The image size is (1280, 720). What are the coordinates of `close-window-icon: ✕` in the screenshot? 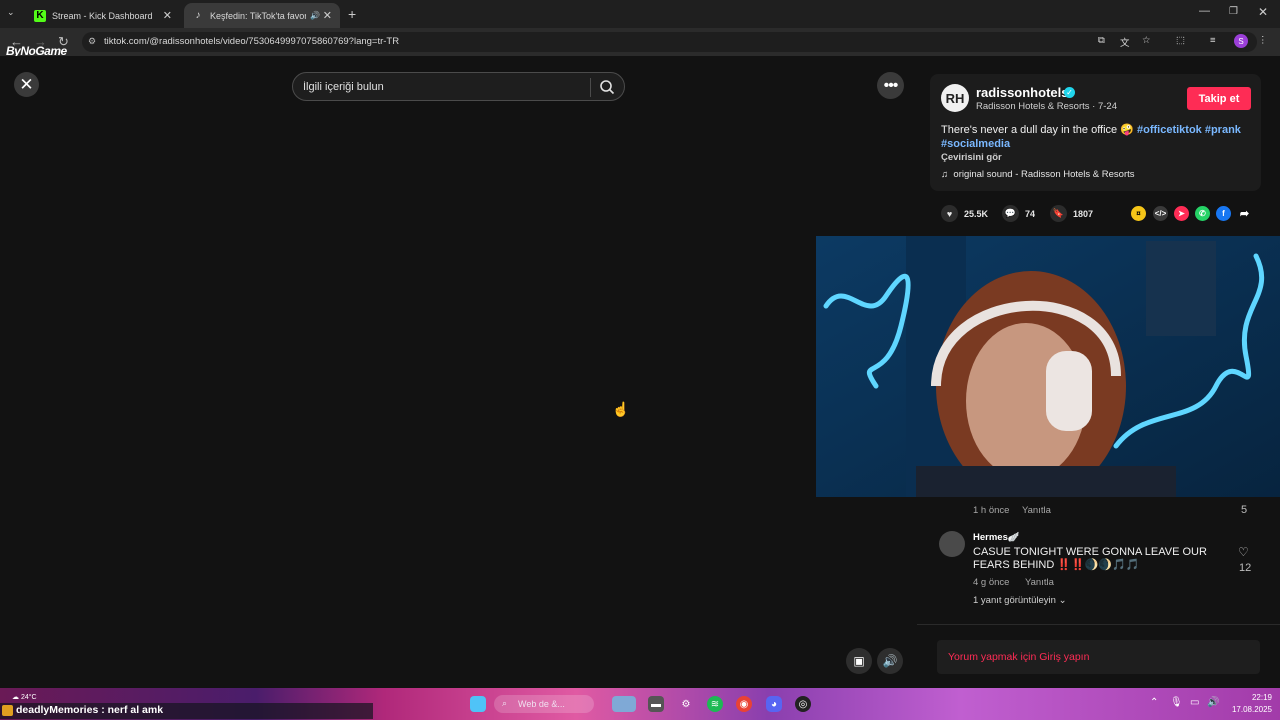 It's located at (1263, 12).